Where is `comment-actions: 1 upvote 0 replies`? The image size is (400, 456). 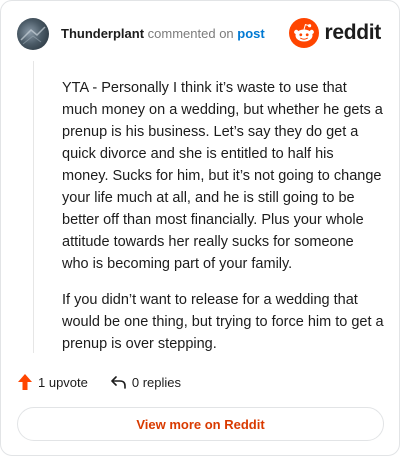
comment-actions: 1 upvote 0 replies is located at coordinates (99, 382).